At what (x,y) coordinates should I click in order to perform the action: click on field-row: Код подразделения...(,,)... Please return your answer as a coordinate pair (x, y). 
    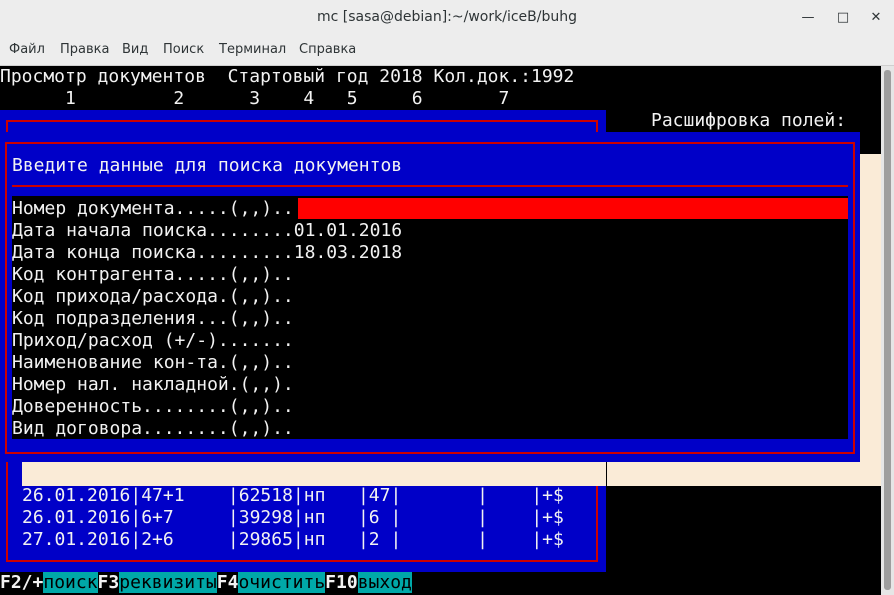
    Looking at the image, I should click on (207, 319).